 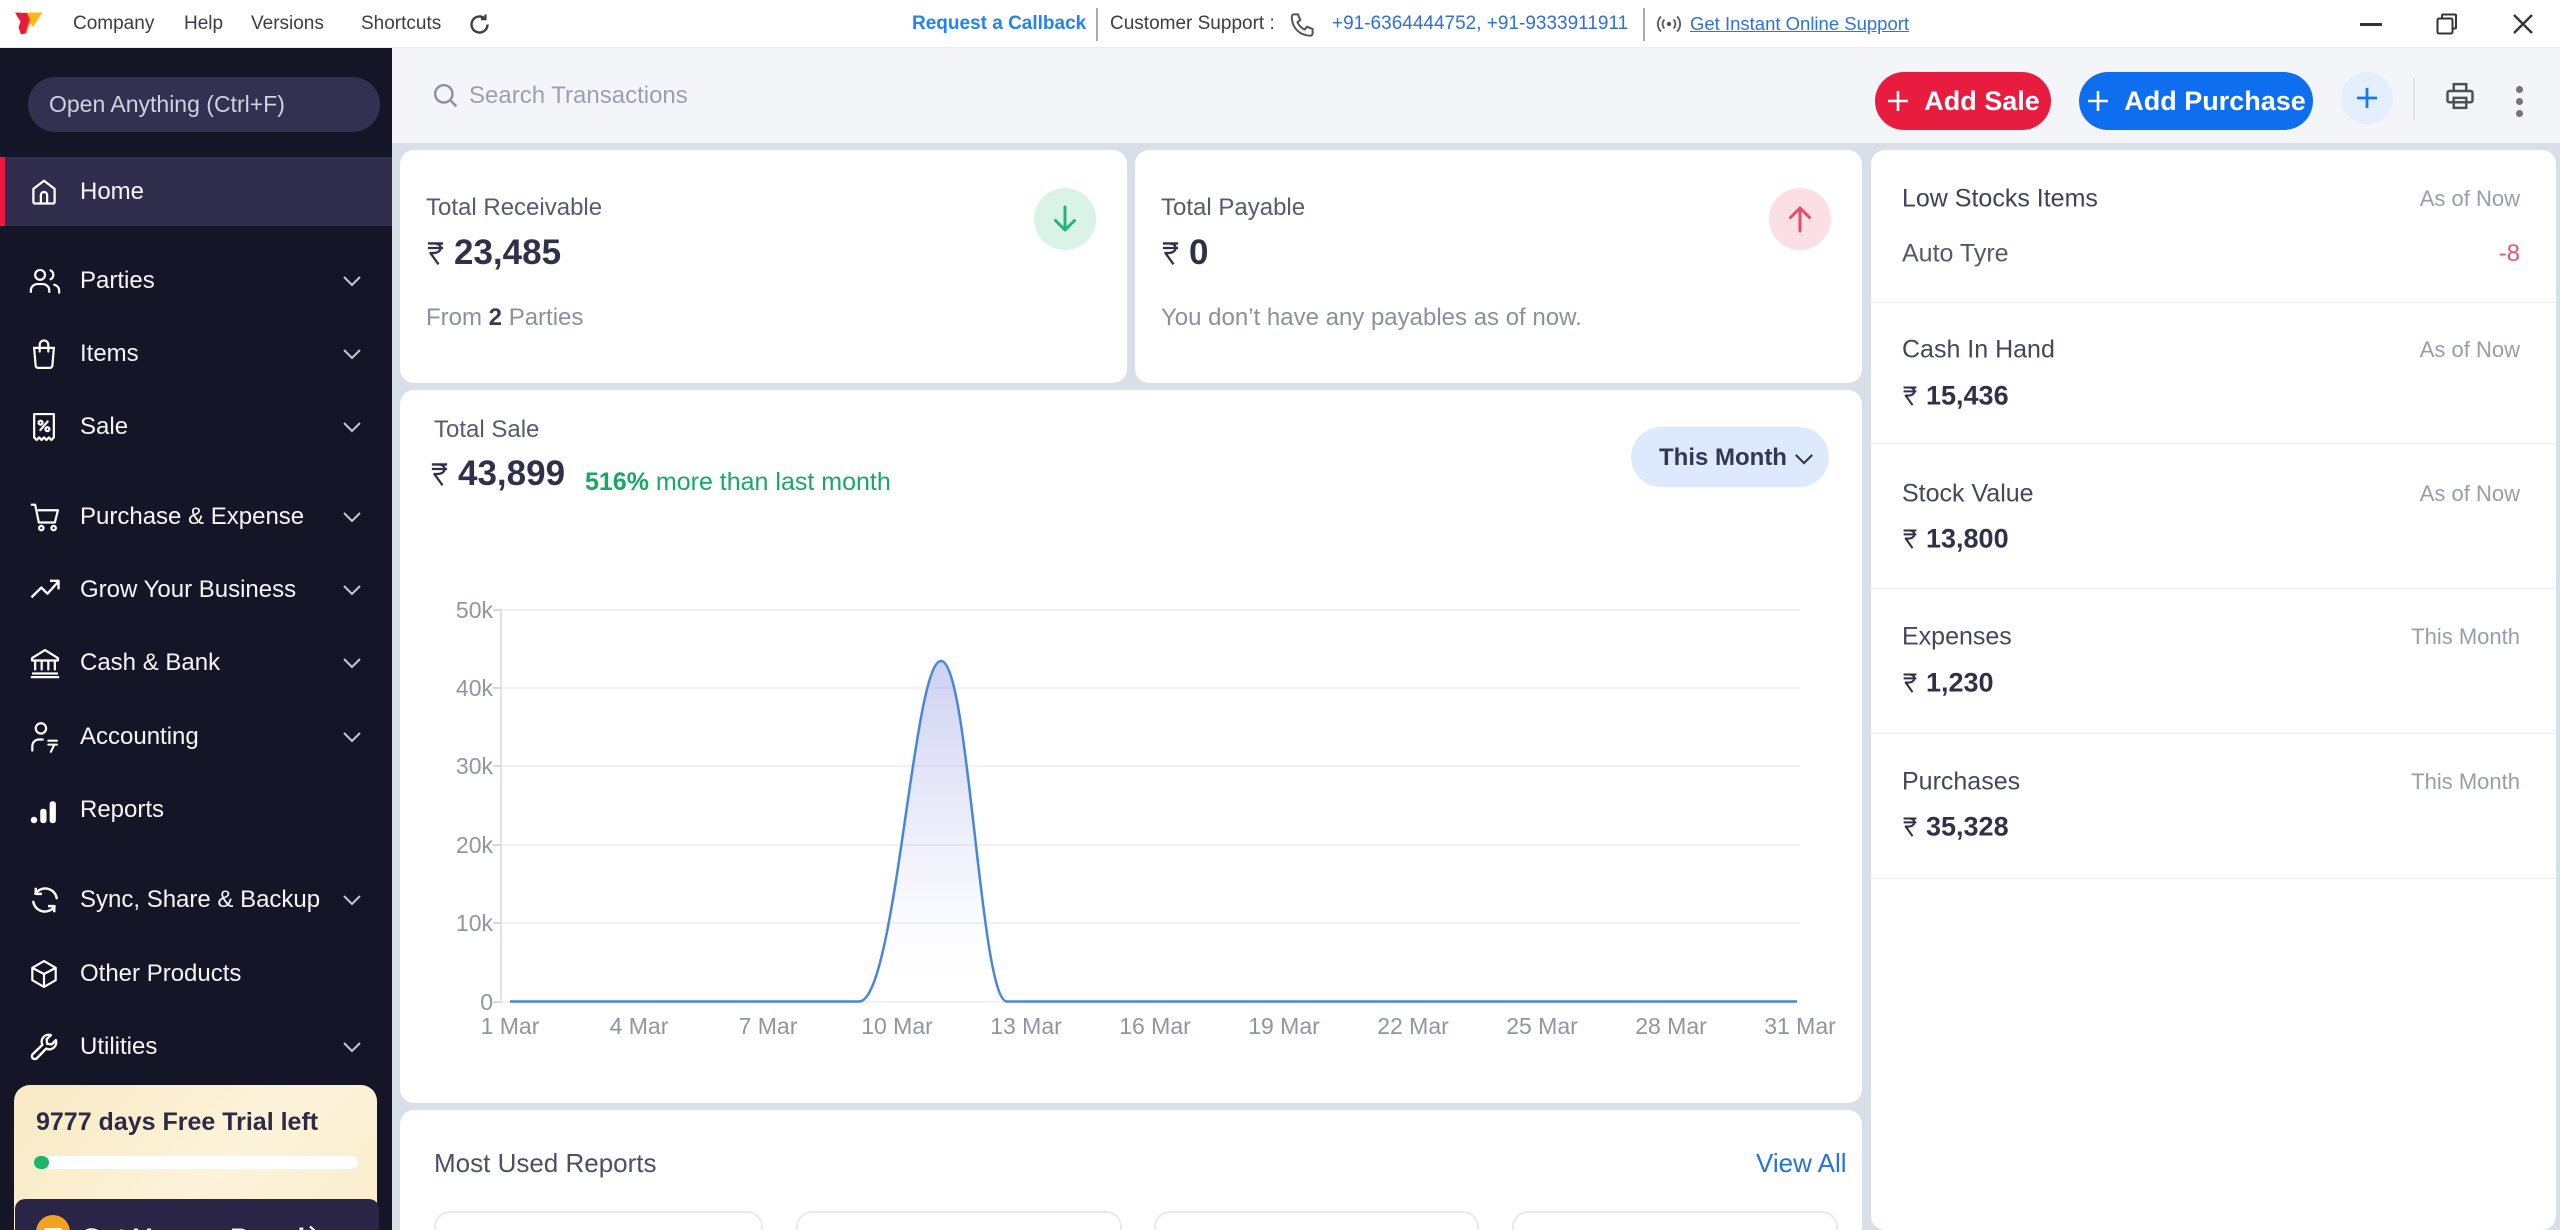 I want to click on svg-text: 1 Mar, so click(x=510, y=1026).